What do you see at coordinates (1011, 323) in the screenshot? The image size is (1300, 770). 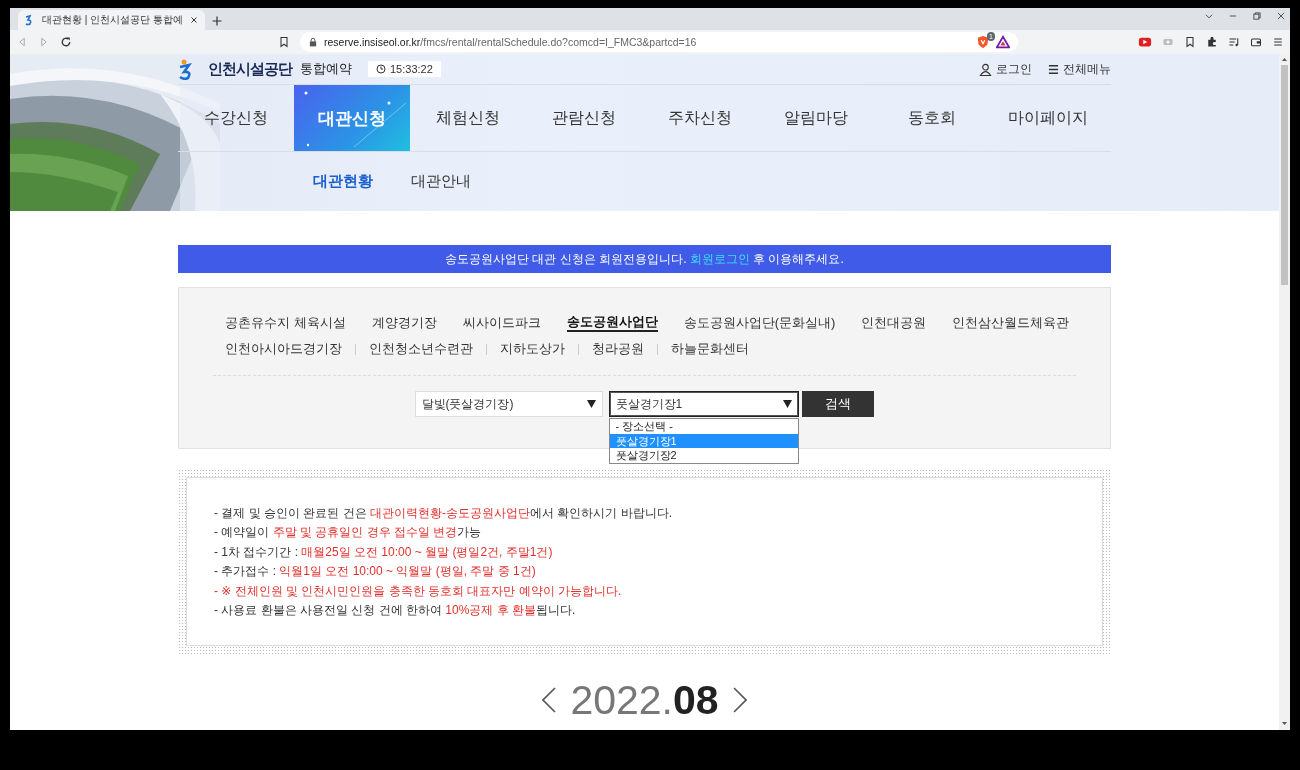 I see `facility-tab: 인천삼산월드체육관` at bounding box center [1011, 323].